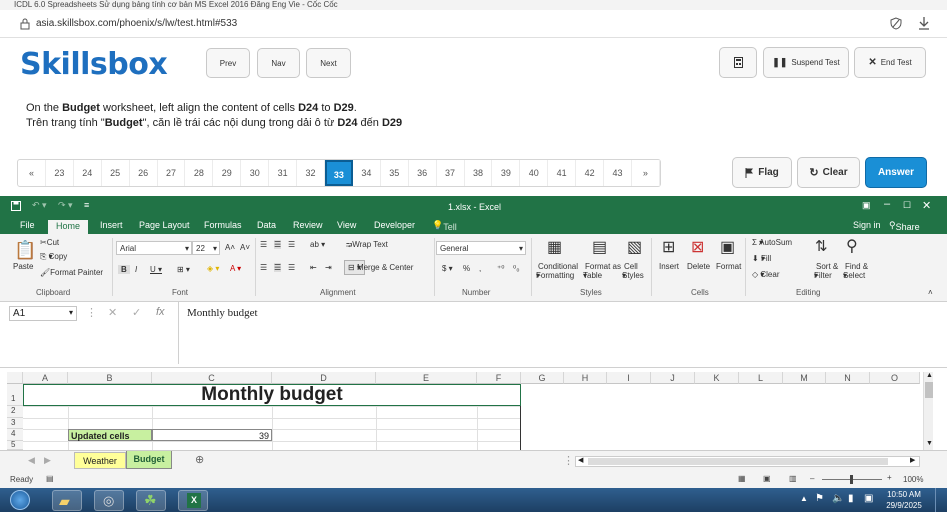 Image resolution: width=947 pixels, height=512 pixels. What do you see at coordinates (367, 247) in the screenshot?
I see `wrap-text-button: ⮒ Wrap Text` at bounding box center [367, 247].